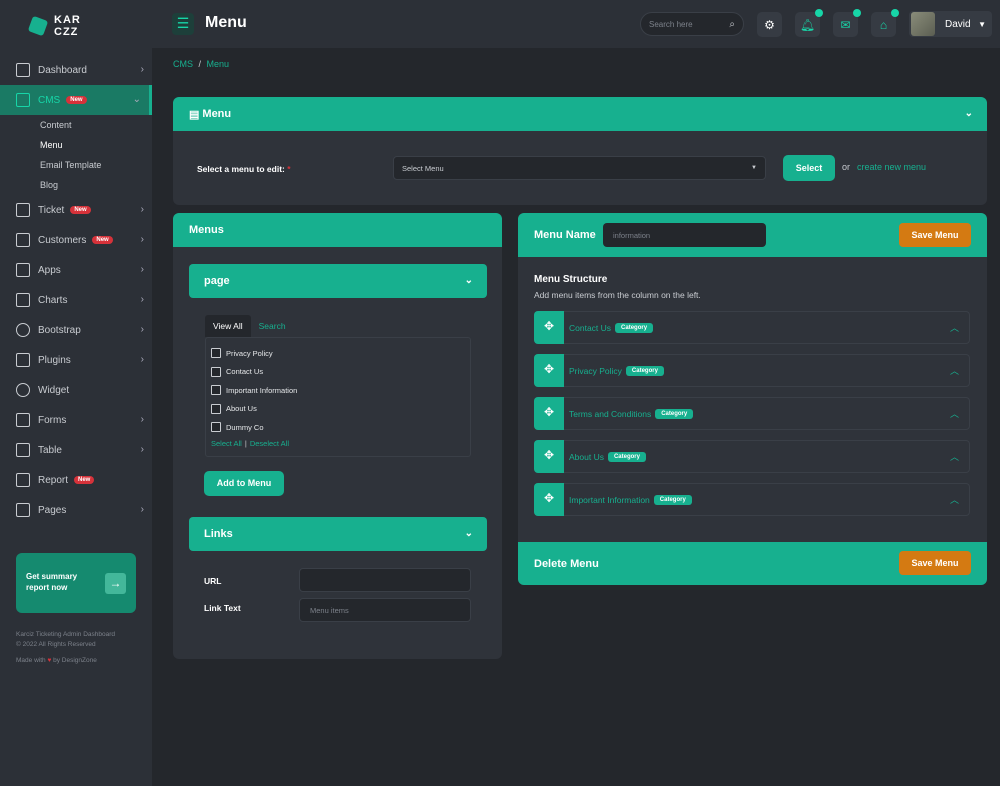 The image size is (1000, 786). Describe the element at coordinates (76, 240) in the screenshot. I see `sidebar-item-customers: Customers New ›` at that location.